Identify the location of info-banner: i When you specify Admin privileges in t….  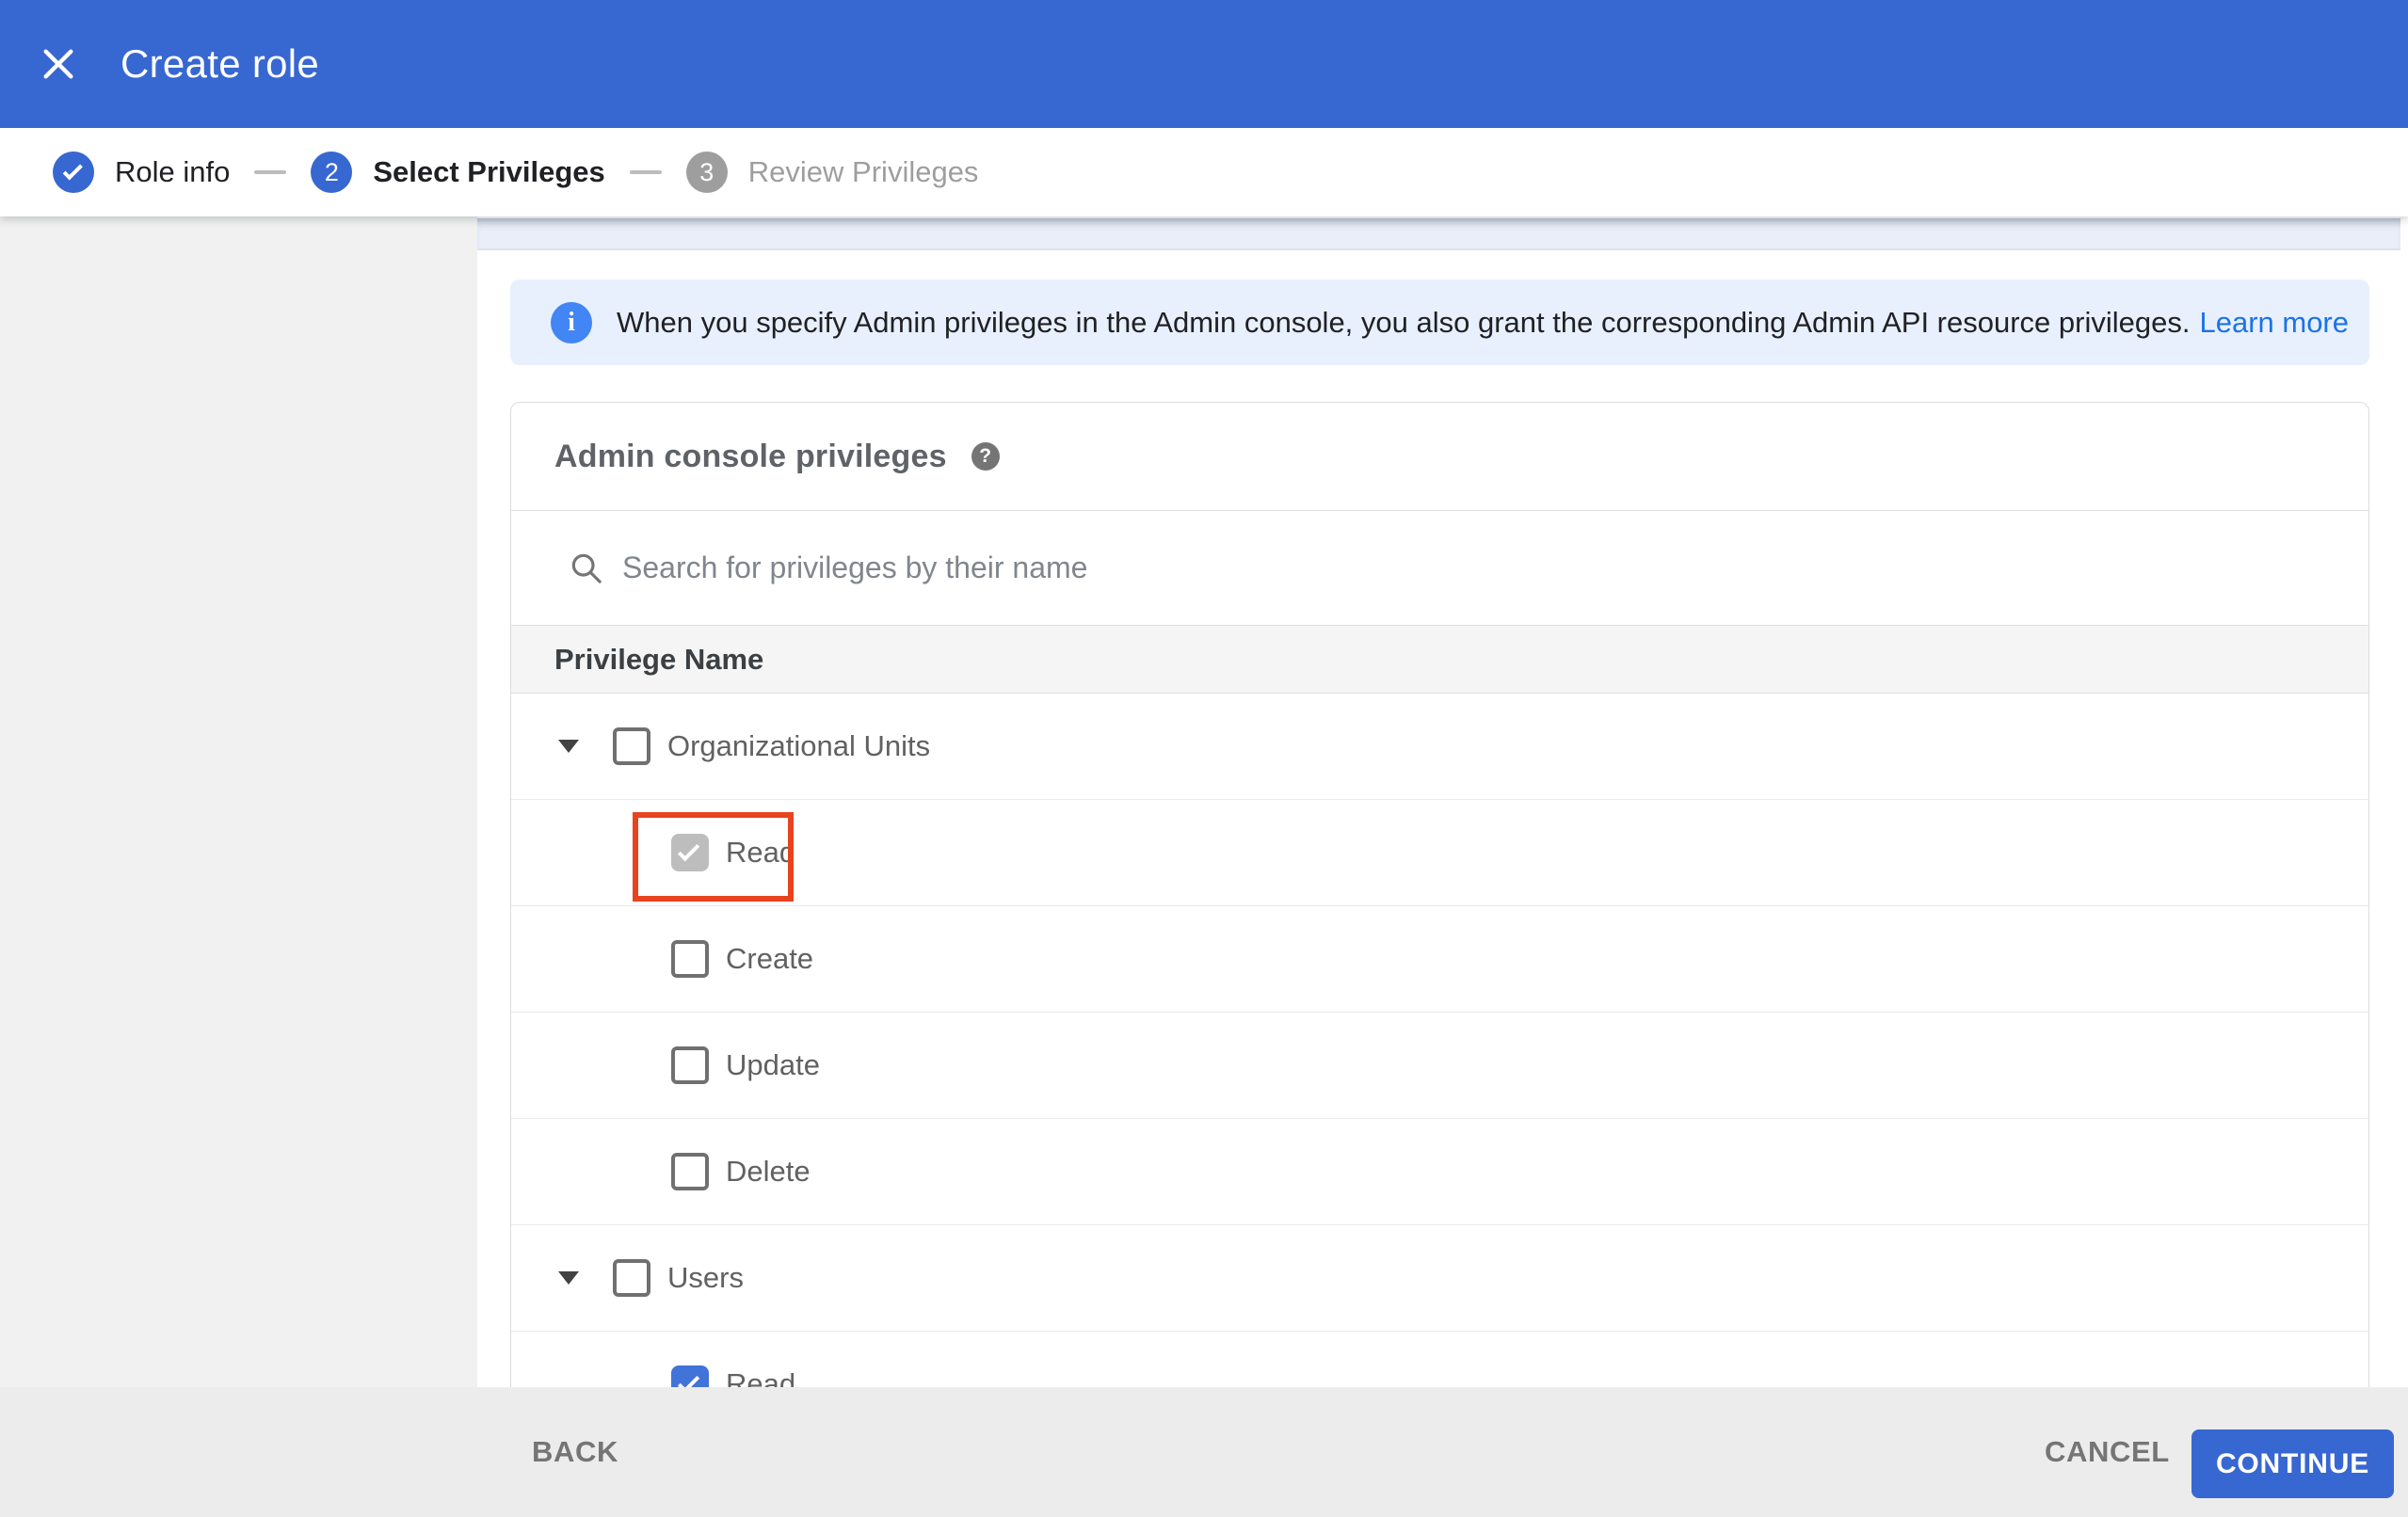
(1440, 322).